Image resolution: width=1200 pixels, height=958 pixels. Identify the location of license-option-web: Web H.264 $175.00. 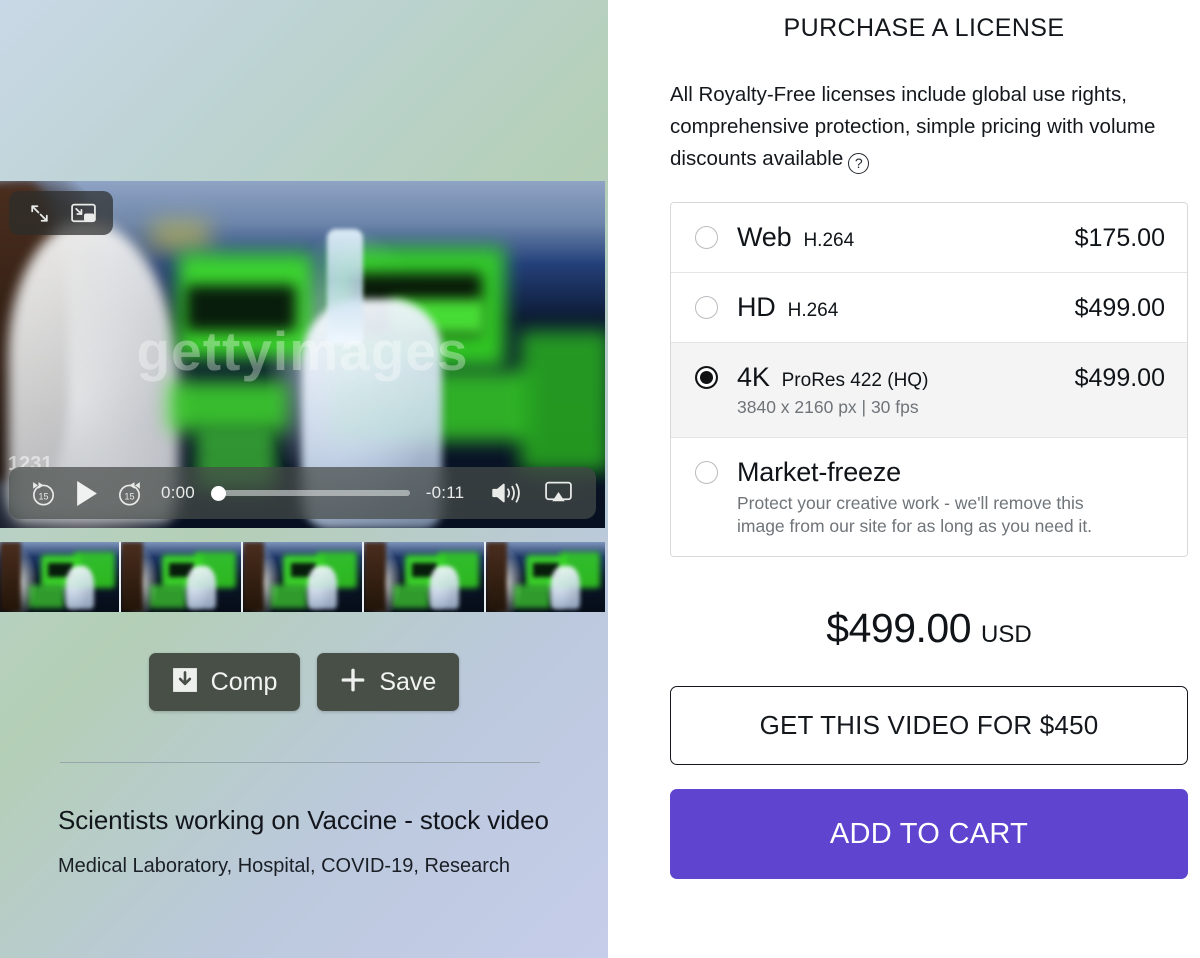
(929, 238).